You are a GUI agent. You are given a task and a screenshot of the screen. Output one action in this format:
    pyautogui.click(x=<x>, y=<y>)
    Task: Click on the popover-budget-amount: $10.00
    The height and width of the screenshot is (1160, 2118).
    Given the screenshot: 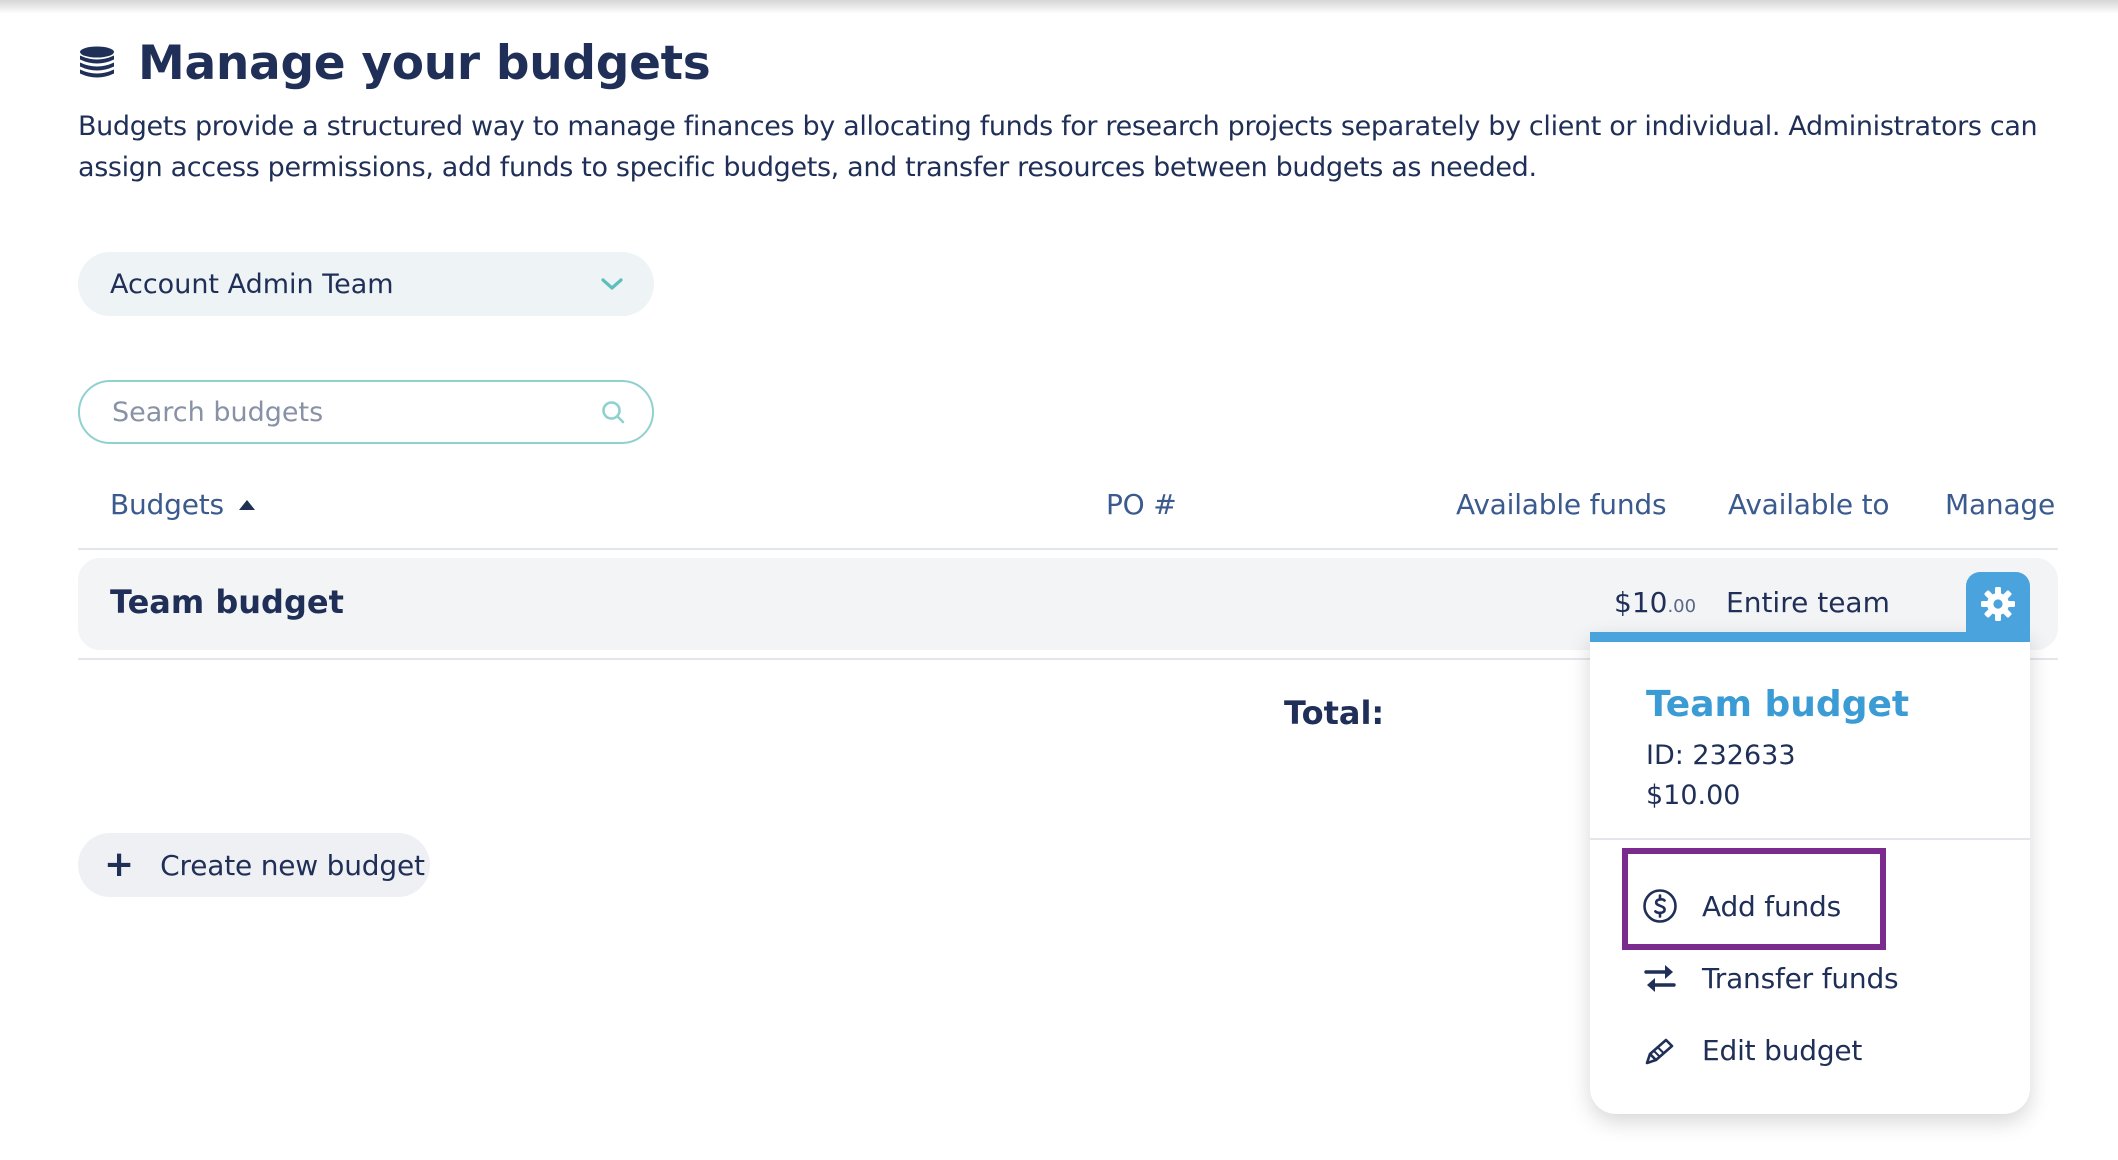 What is the action you would take?
    pyautogui.click(x=1693, y=795)
    